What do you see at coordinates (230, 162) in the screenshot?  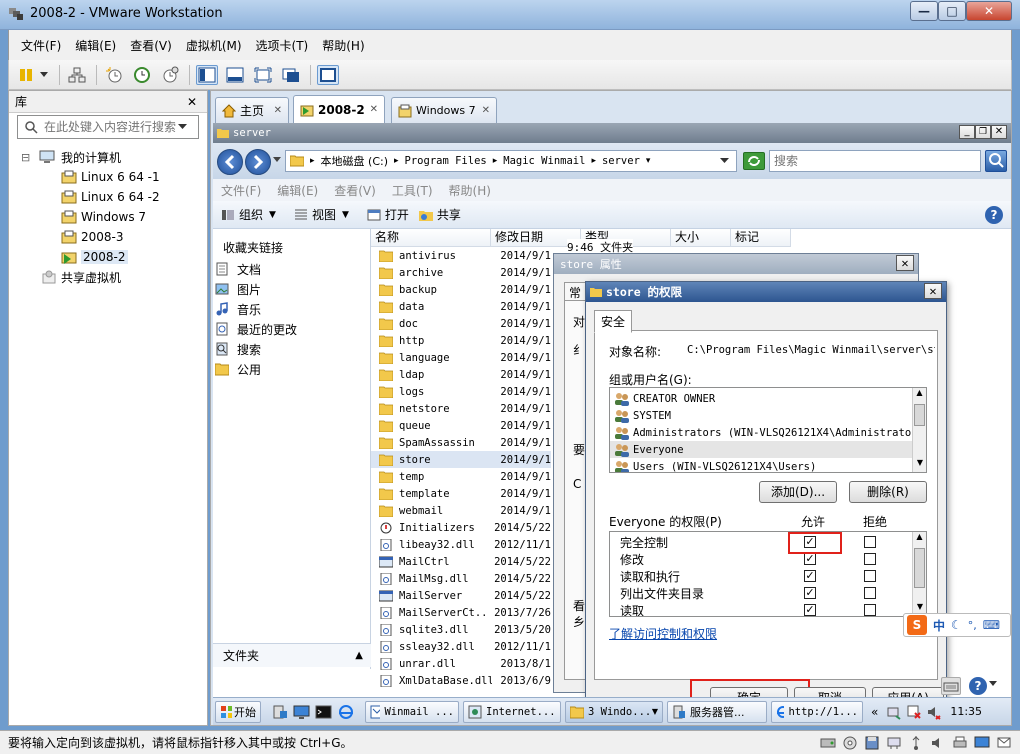 I see `back-button` at bounding box center [230, 162].